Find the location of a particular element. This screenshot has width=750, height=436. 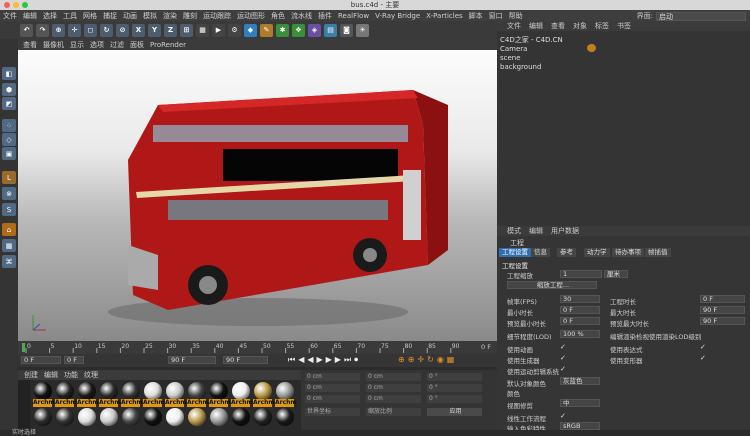

size-x-field: 0 cm is located at coordinates (393, 377).